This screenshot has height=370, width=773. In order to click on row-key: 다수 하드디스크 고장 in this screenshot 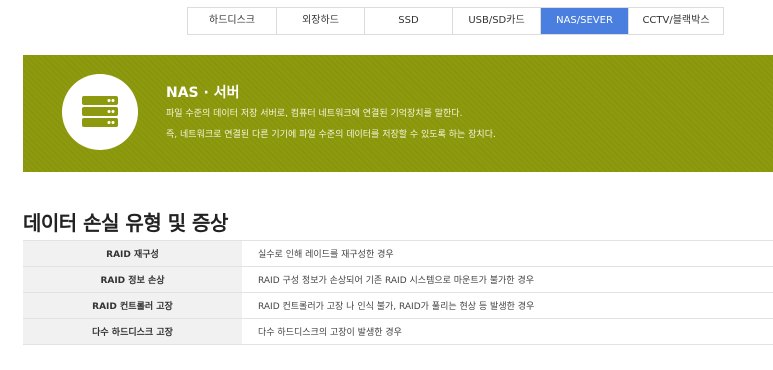, I will do `click(132, 331)`.